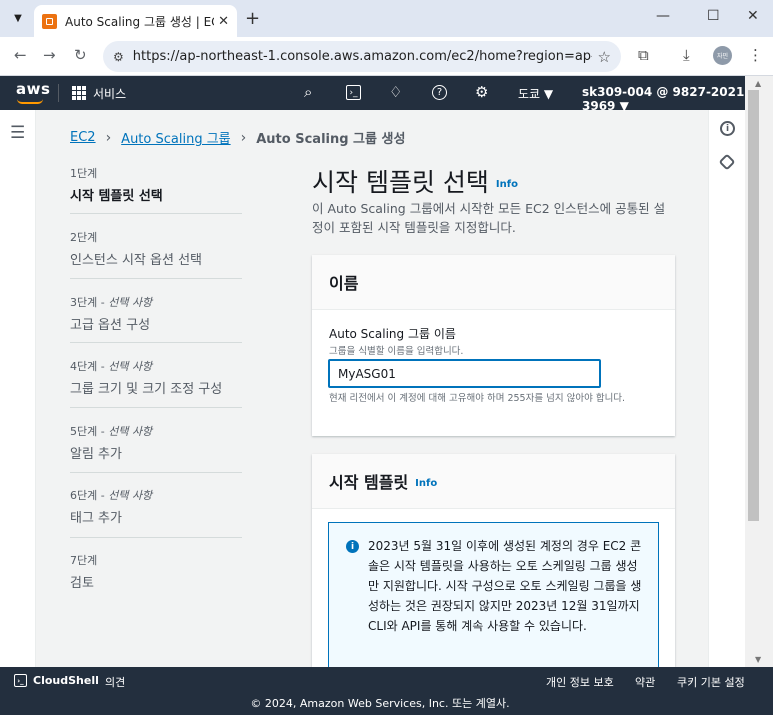 The image size is (773, 715). What do you see at coordinates (392, 334) in the screenshot?
I see `asg-name-label: Auto Scaling 그룹 이름` at bounding box center [392, 334].